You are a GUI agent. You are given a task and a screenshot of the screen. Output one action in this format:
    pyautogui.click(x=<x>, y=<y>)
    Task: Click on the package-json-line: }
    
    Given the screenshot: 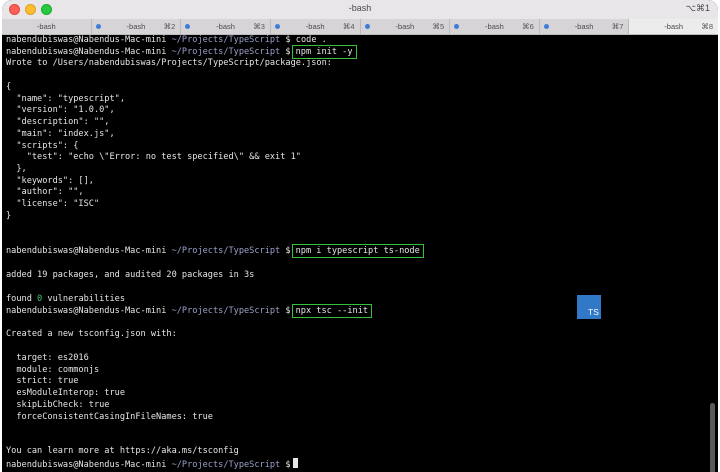 What is the action you would take?
    pyautogui.click(x=9, y=215)
    